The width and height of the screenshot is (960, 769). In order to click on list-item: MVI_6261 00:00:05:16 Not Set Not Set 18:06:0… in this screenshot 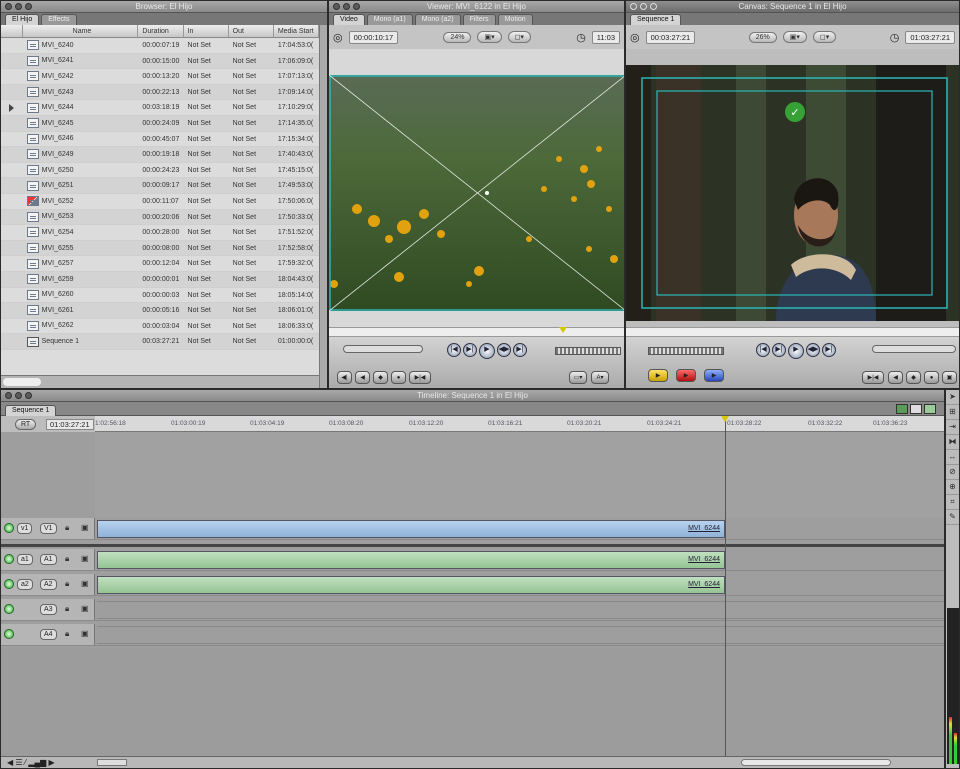, I will do `click(160, 311)`.